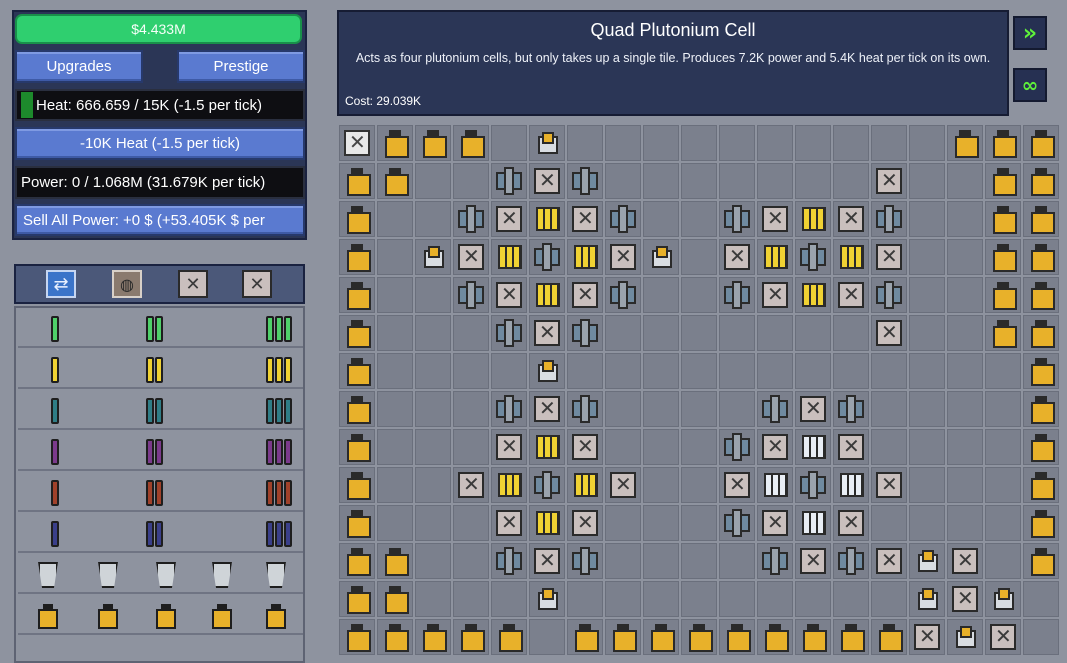 Image resolution: width=1067 pixels, height=663 pixels. Describe the element at coordinates (1030, 33) in the screenshot. I see `speed-button: »` at that location.